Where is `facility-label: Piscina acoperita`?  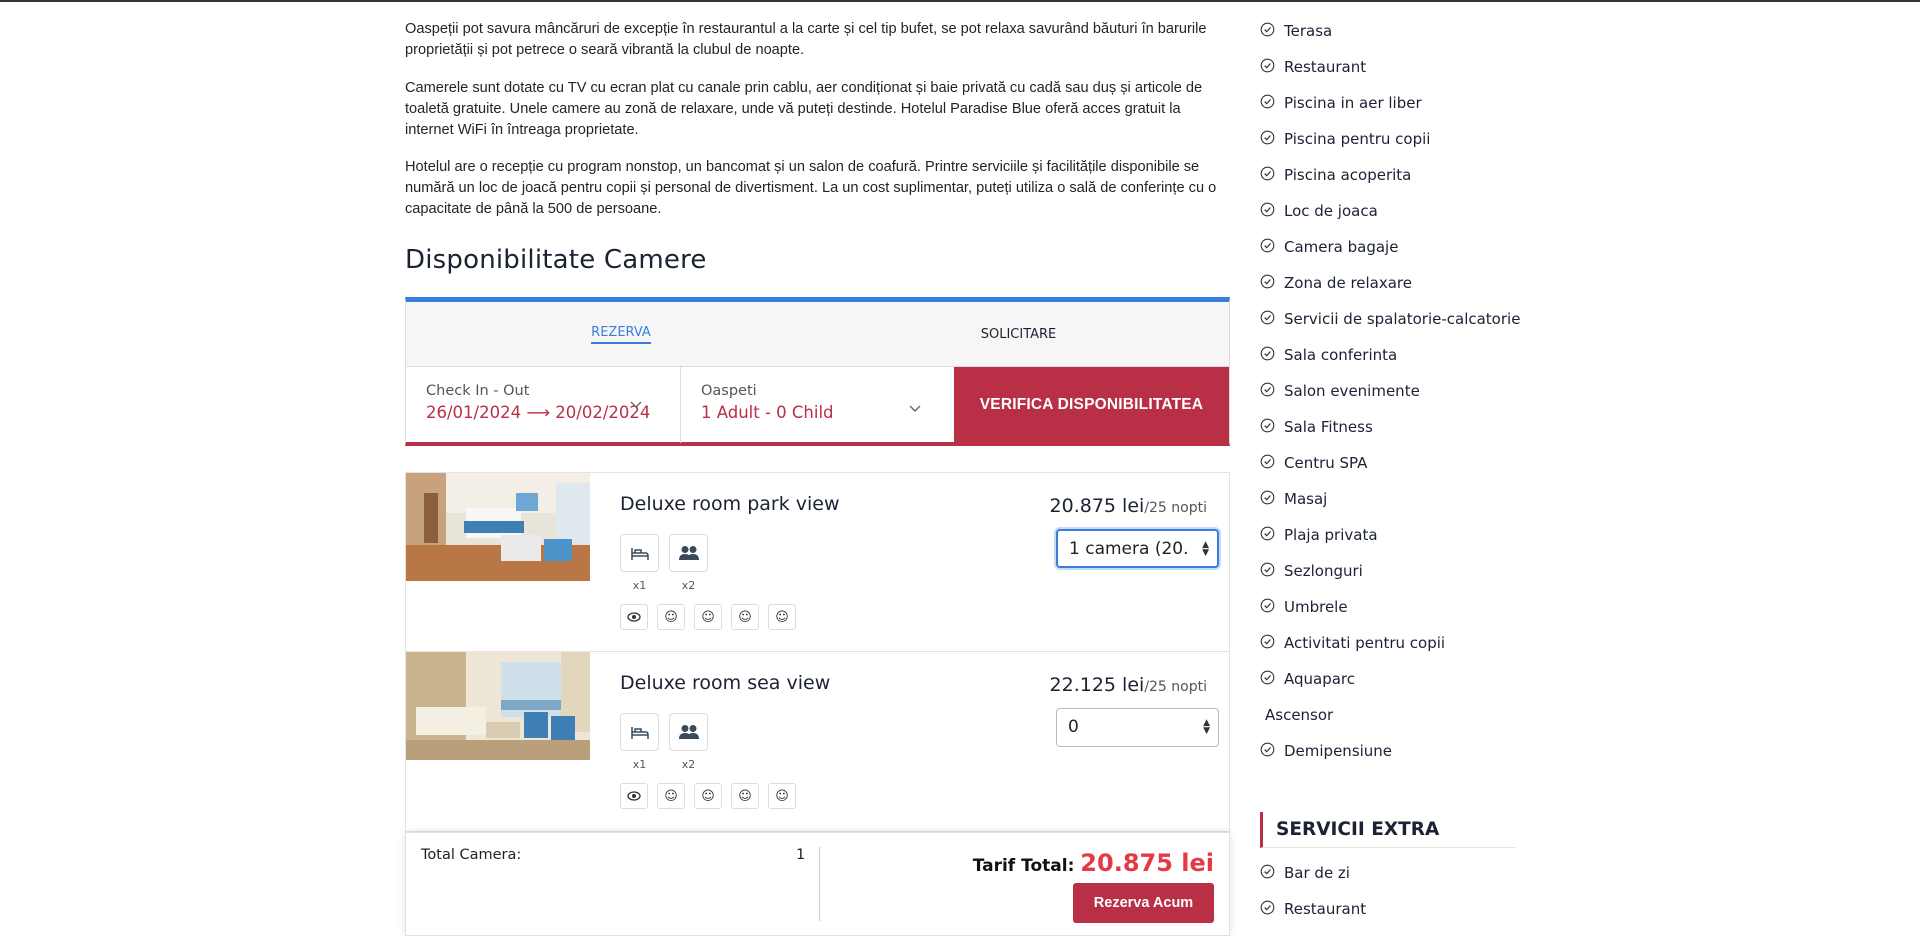 facility-label: Piscina acoperita is located at coordinates (1348, 175).